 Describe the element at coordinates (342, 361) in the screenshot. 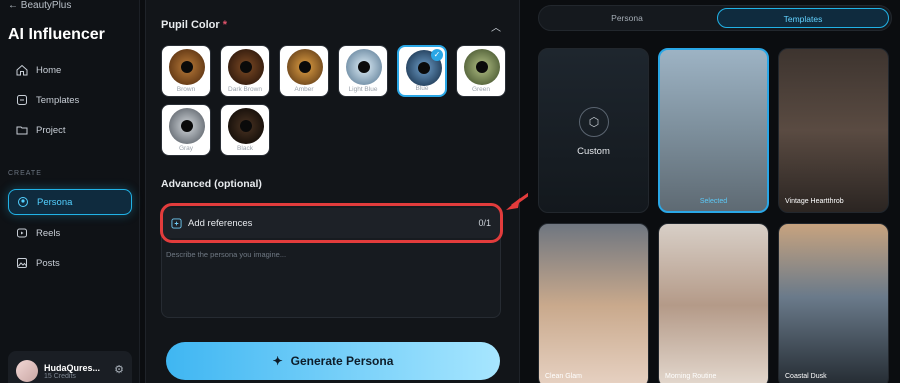

I see `generate-label: Generate Persona` at that location.